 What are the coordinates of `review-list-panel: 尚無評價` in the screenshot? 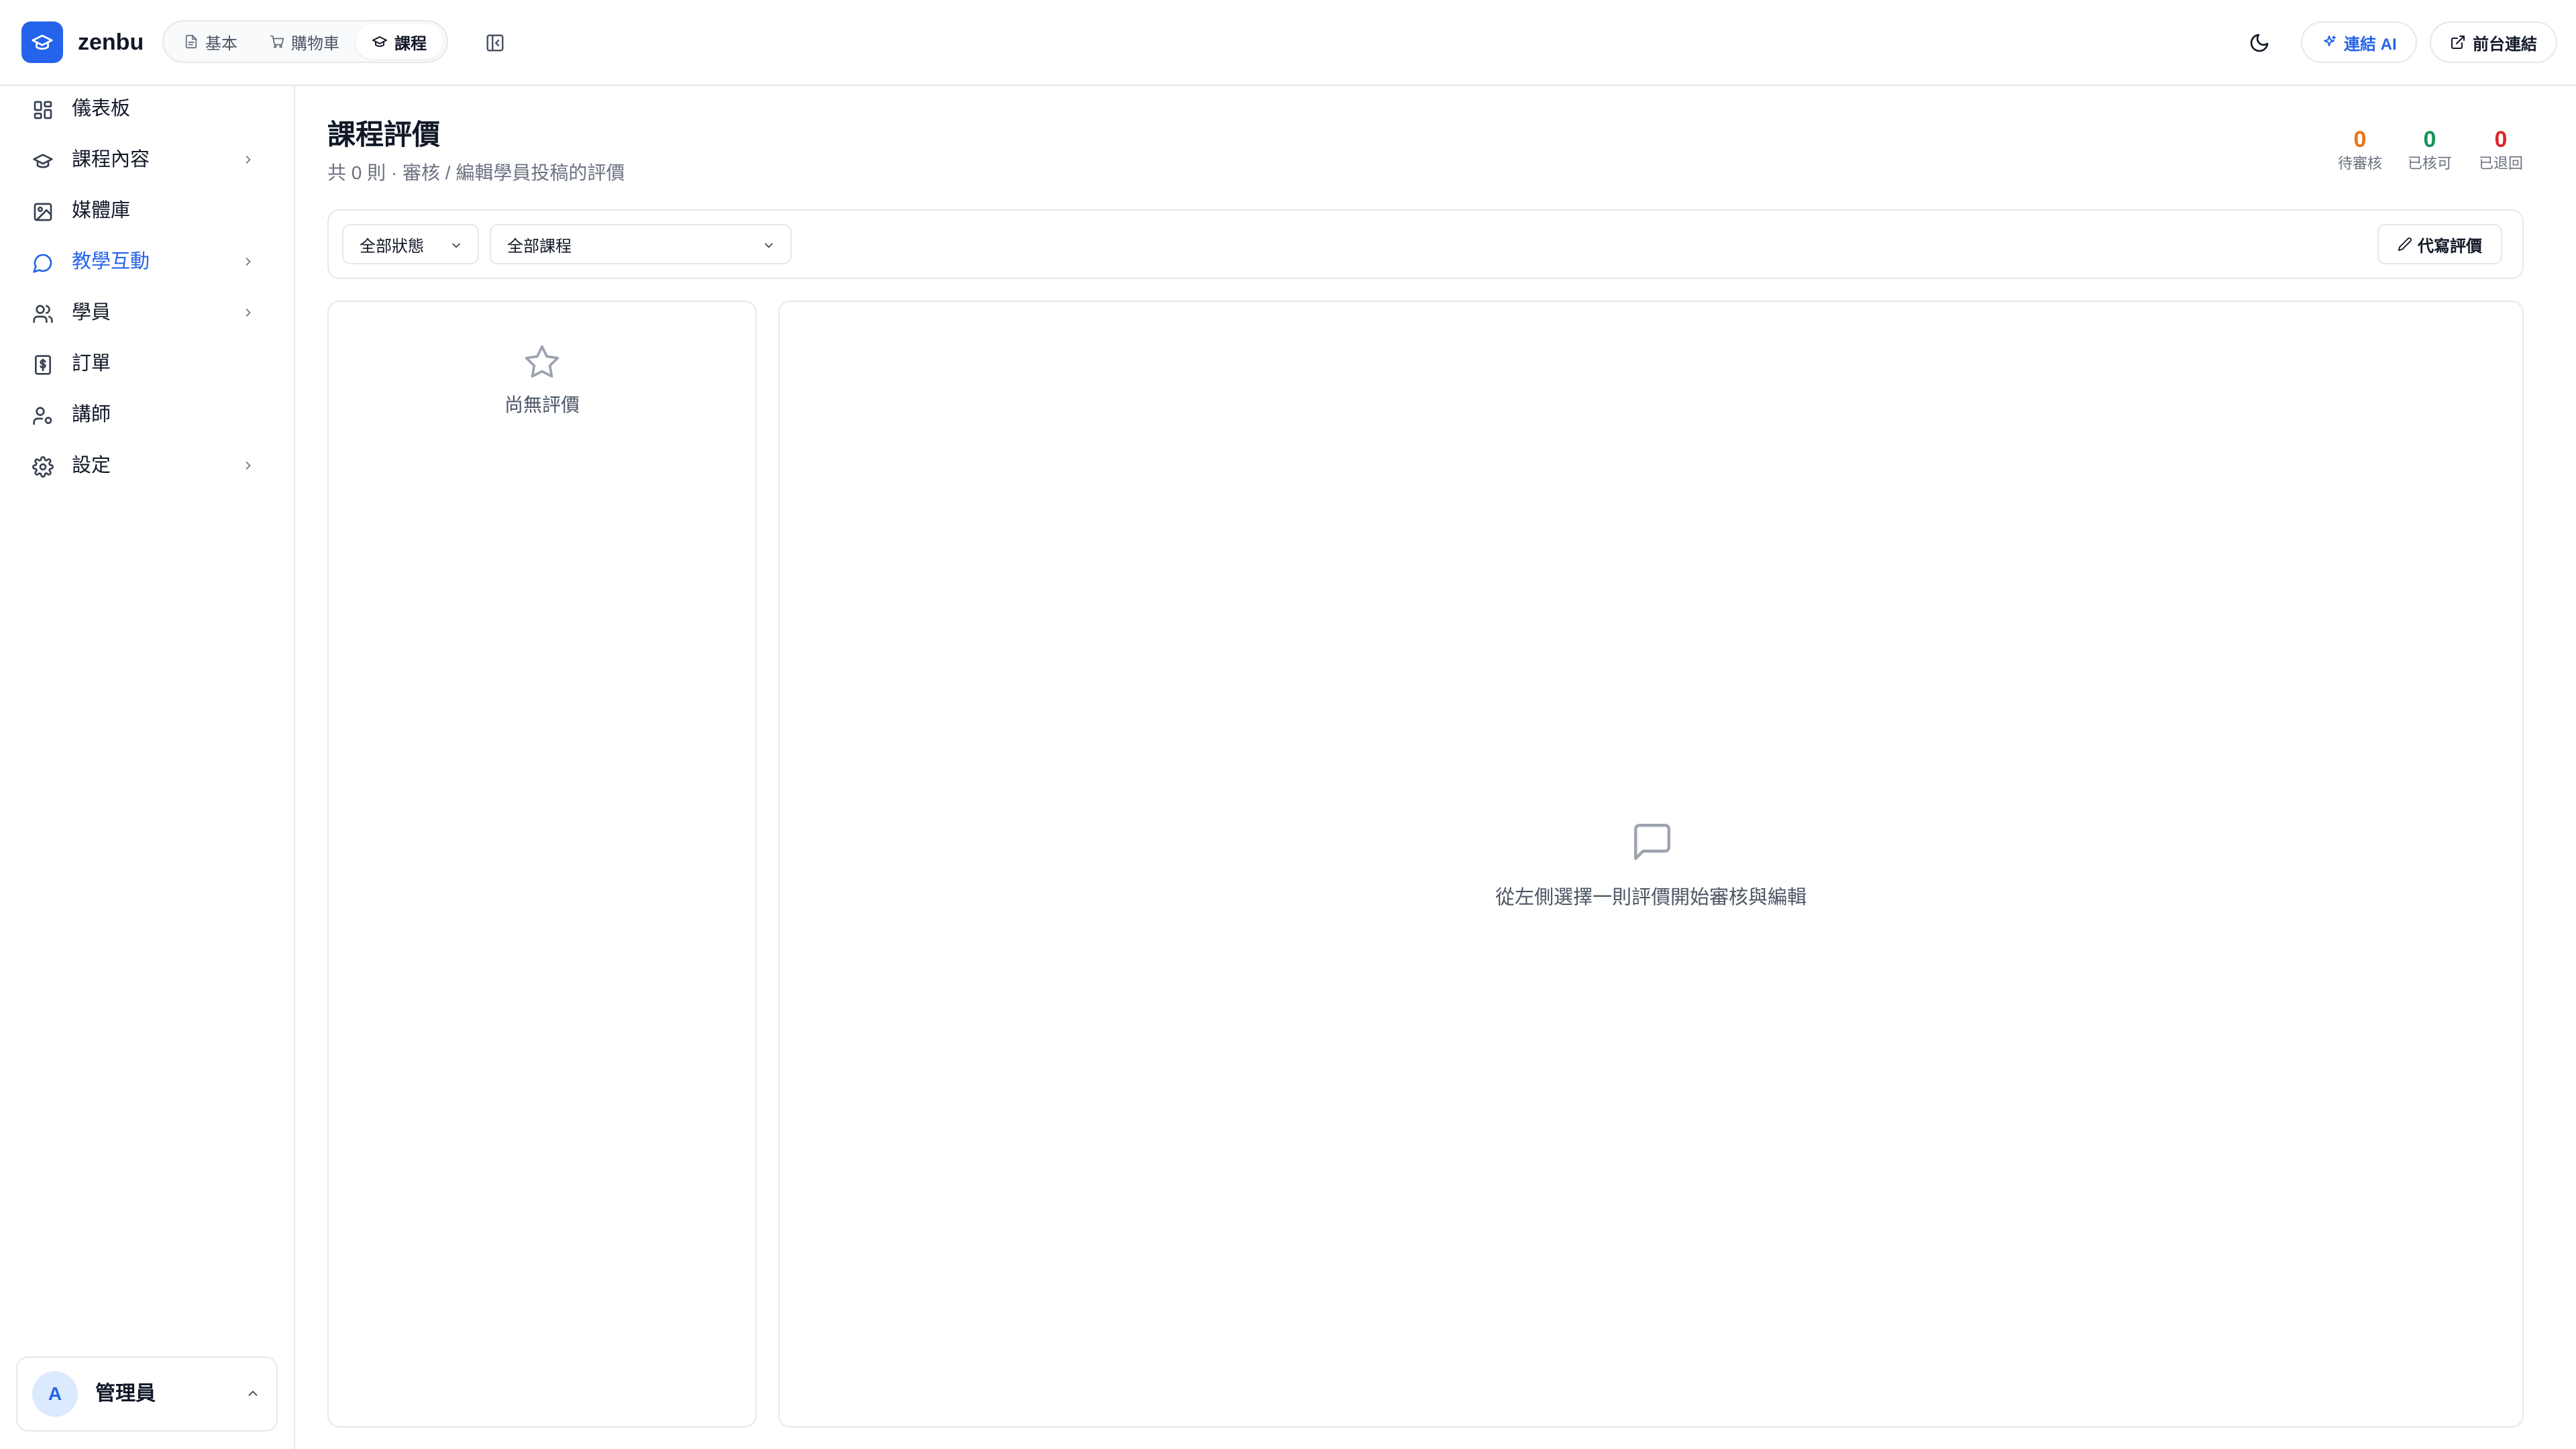 It's located at (542, 864).